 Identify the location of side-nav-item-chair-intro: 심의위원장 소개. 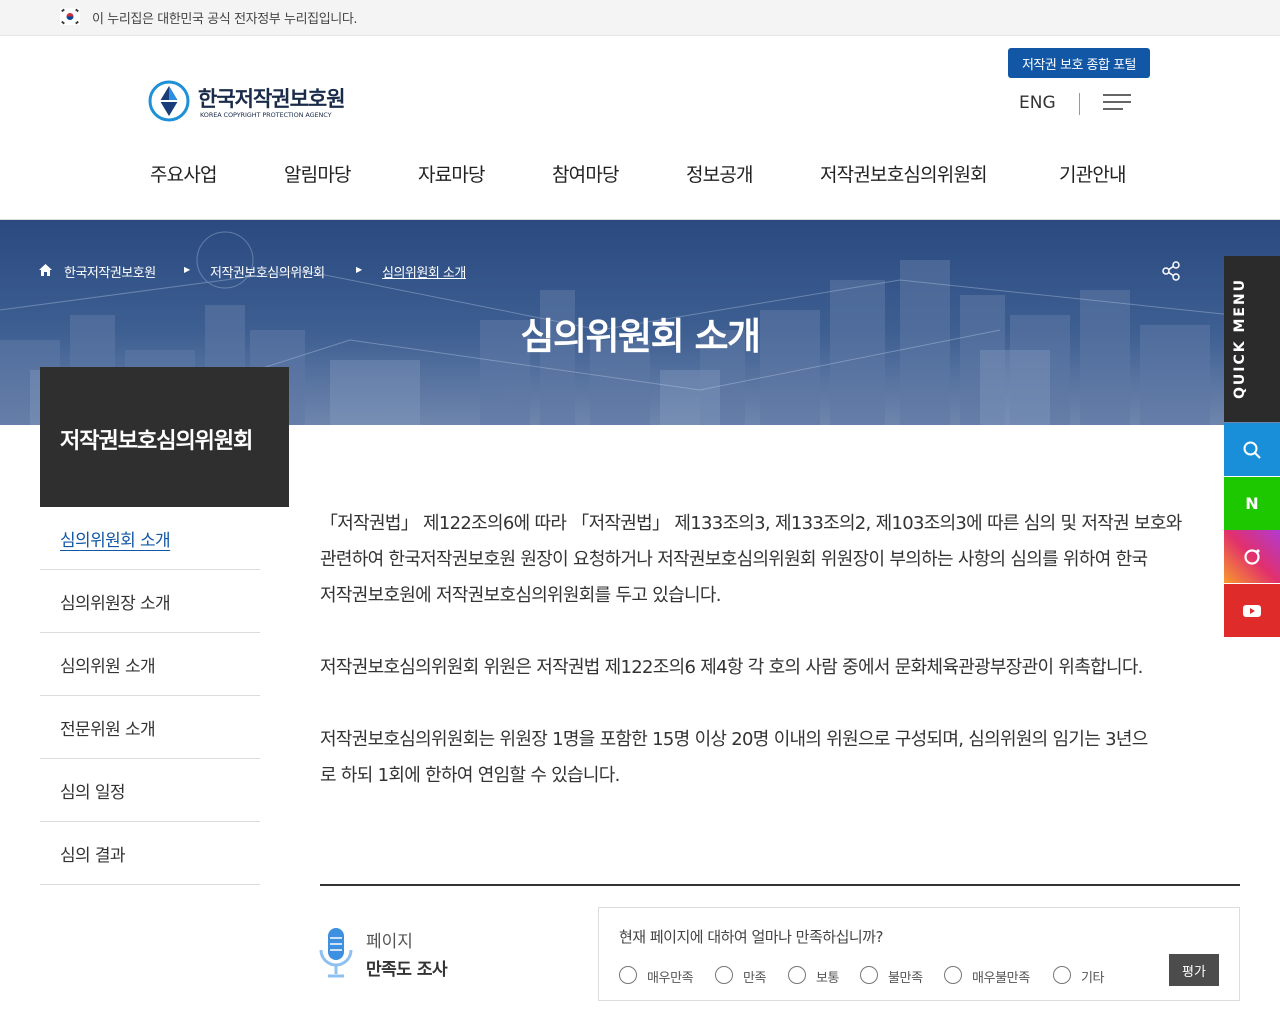
(150, 601).